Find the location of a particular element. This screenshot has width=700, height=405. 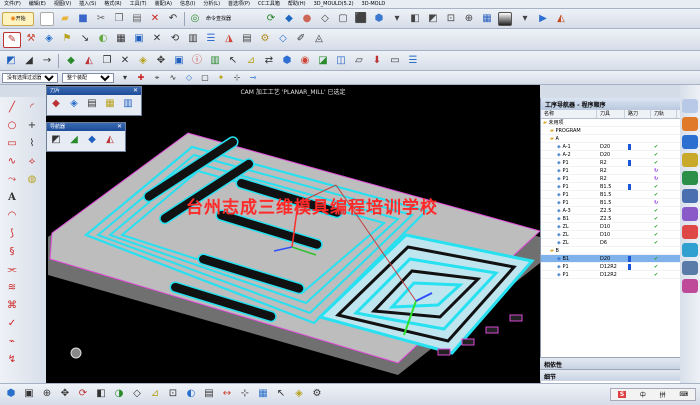

cut-icon: ✂ is located at coordinates (101, 19).